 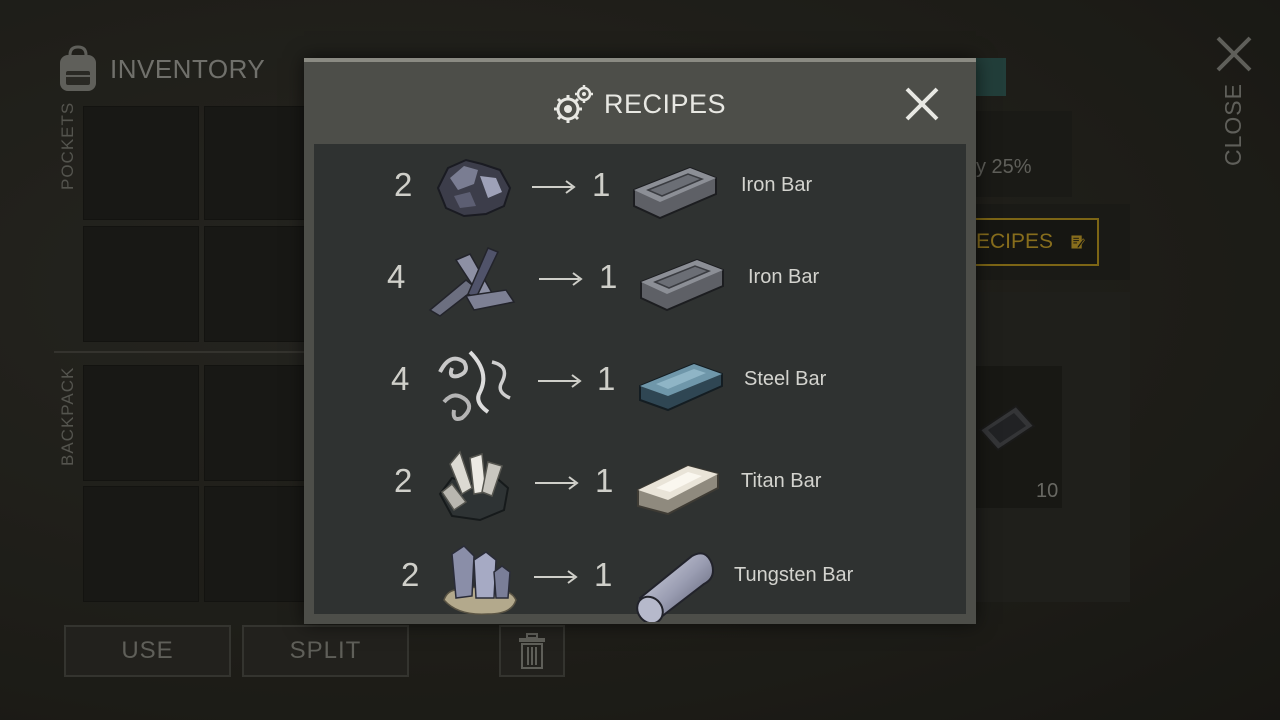 I want to click on recipe-name: Steel Bar, so click(x=785, y=379).